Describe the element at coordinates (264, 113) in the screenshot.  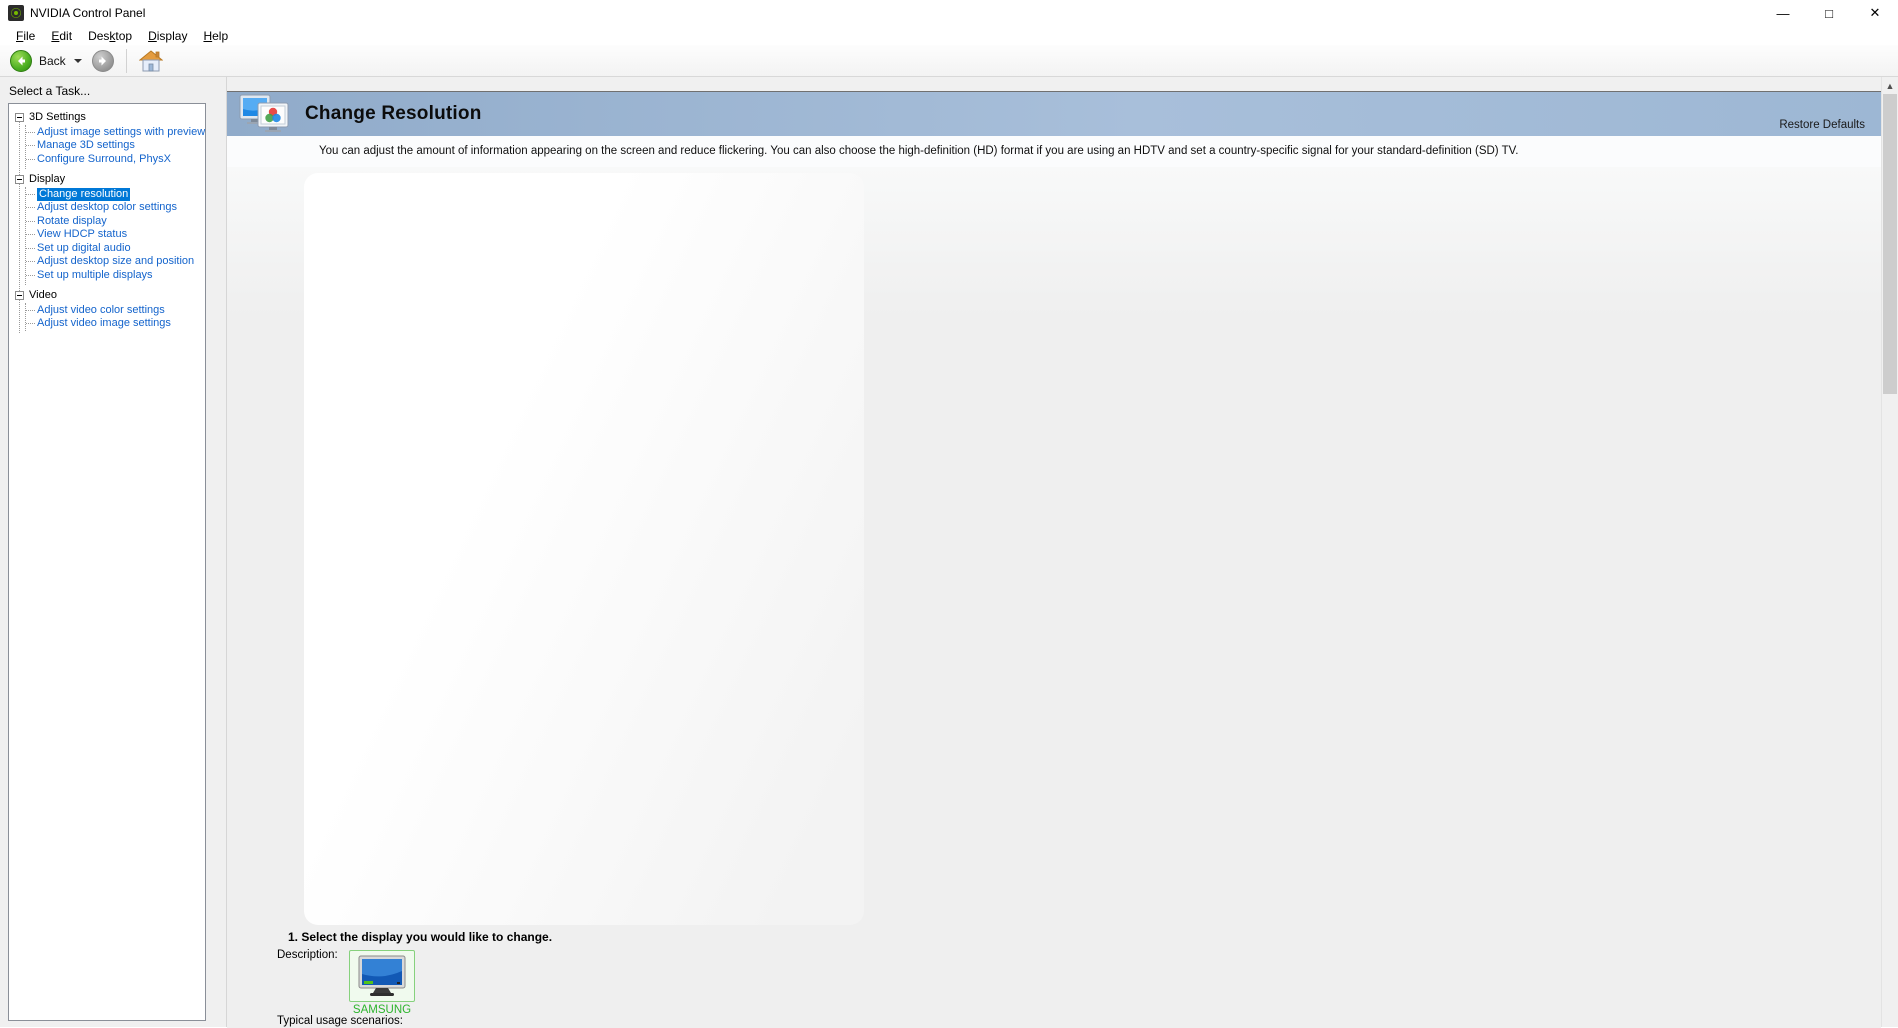
I see `change-resolution-icon` at that location.